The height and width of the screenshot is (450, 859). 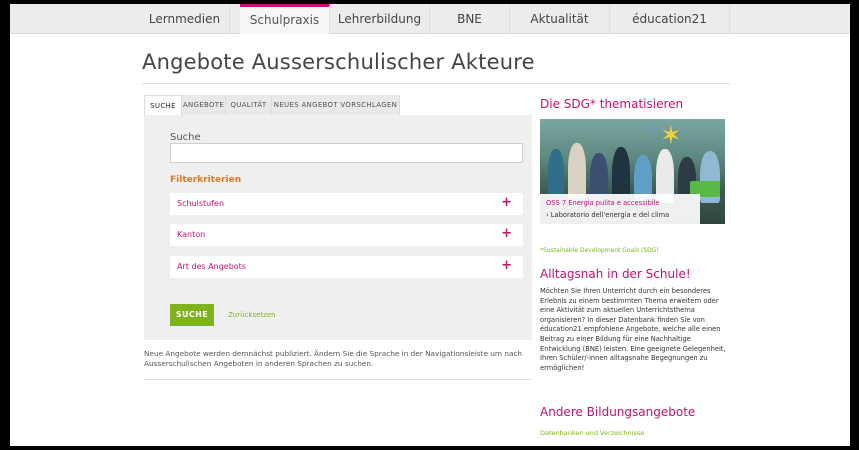 I want to click on caption-link: › Laboratorio dell'energia e del clima, so click(x=607, y=215).